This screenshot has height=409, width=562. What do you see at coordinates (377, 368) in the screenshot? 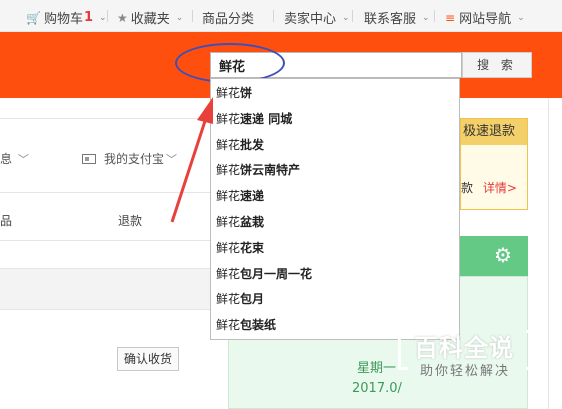
I see `weekday-label: 星期一` at bounding box center [377, 368].